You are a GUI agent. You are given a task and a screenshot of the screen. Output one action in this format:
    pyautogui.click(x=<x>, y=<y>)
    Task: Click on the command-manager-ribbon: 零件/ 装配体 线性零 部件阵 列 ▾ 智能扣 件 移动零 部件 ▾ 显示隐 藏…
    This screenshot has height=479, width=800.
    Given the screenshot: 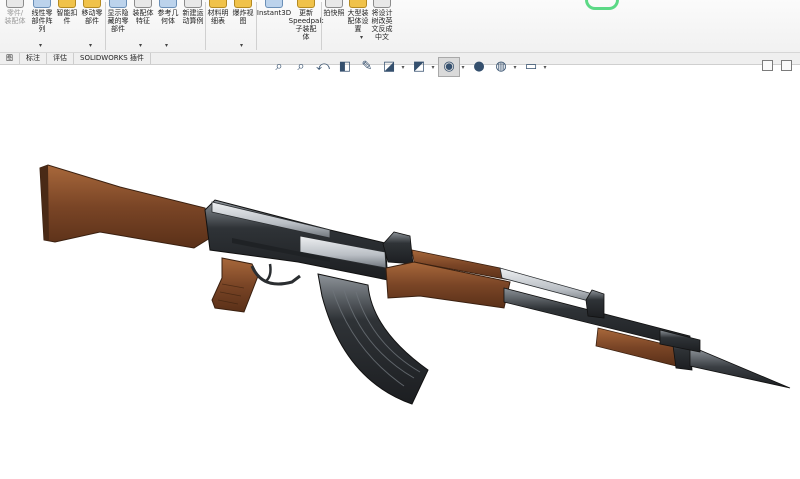 What is the action you would take?
    pyautogui.click(x=400, y=26)
    